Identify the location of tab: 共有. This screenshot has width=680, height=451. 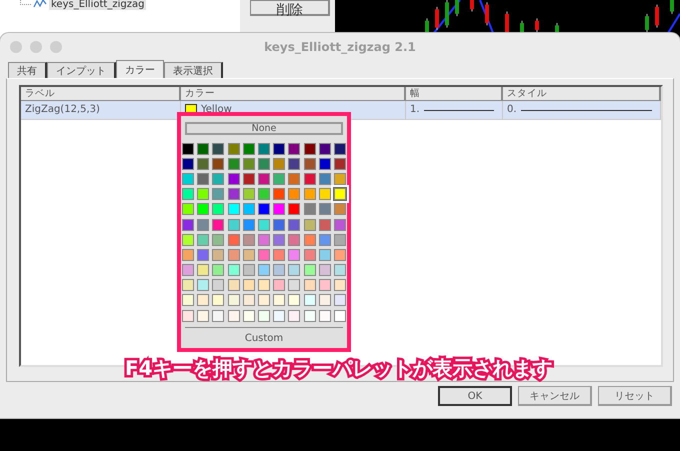
(27, 70).